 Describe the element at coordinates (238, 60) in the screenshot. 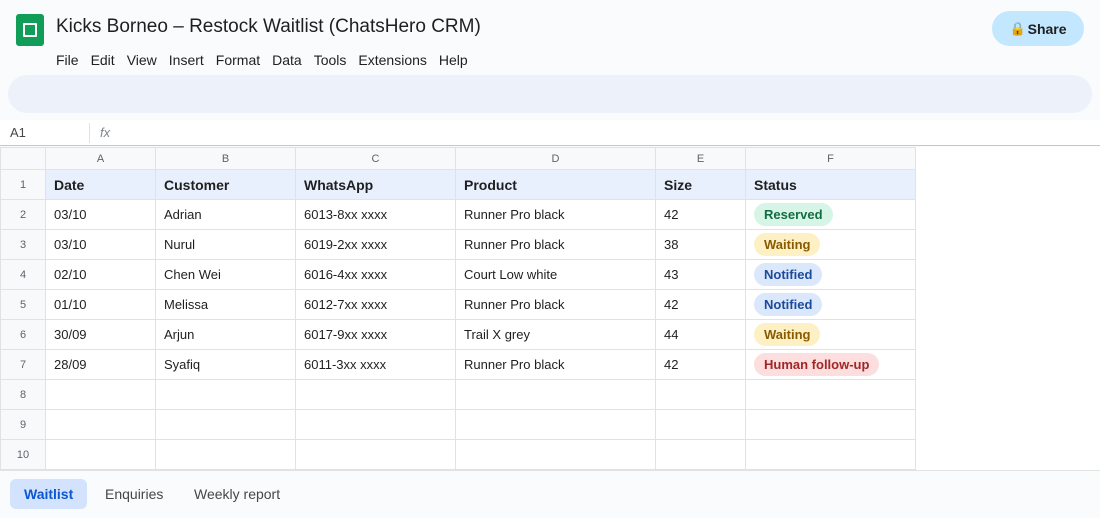

I see `menu-format: Format` at that location.